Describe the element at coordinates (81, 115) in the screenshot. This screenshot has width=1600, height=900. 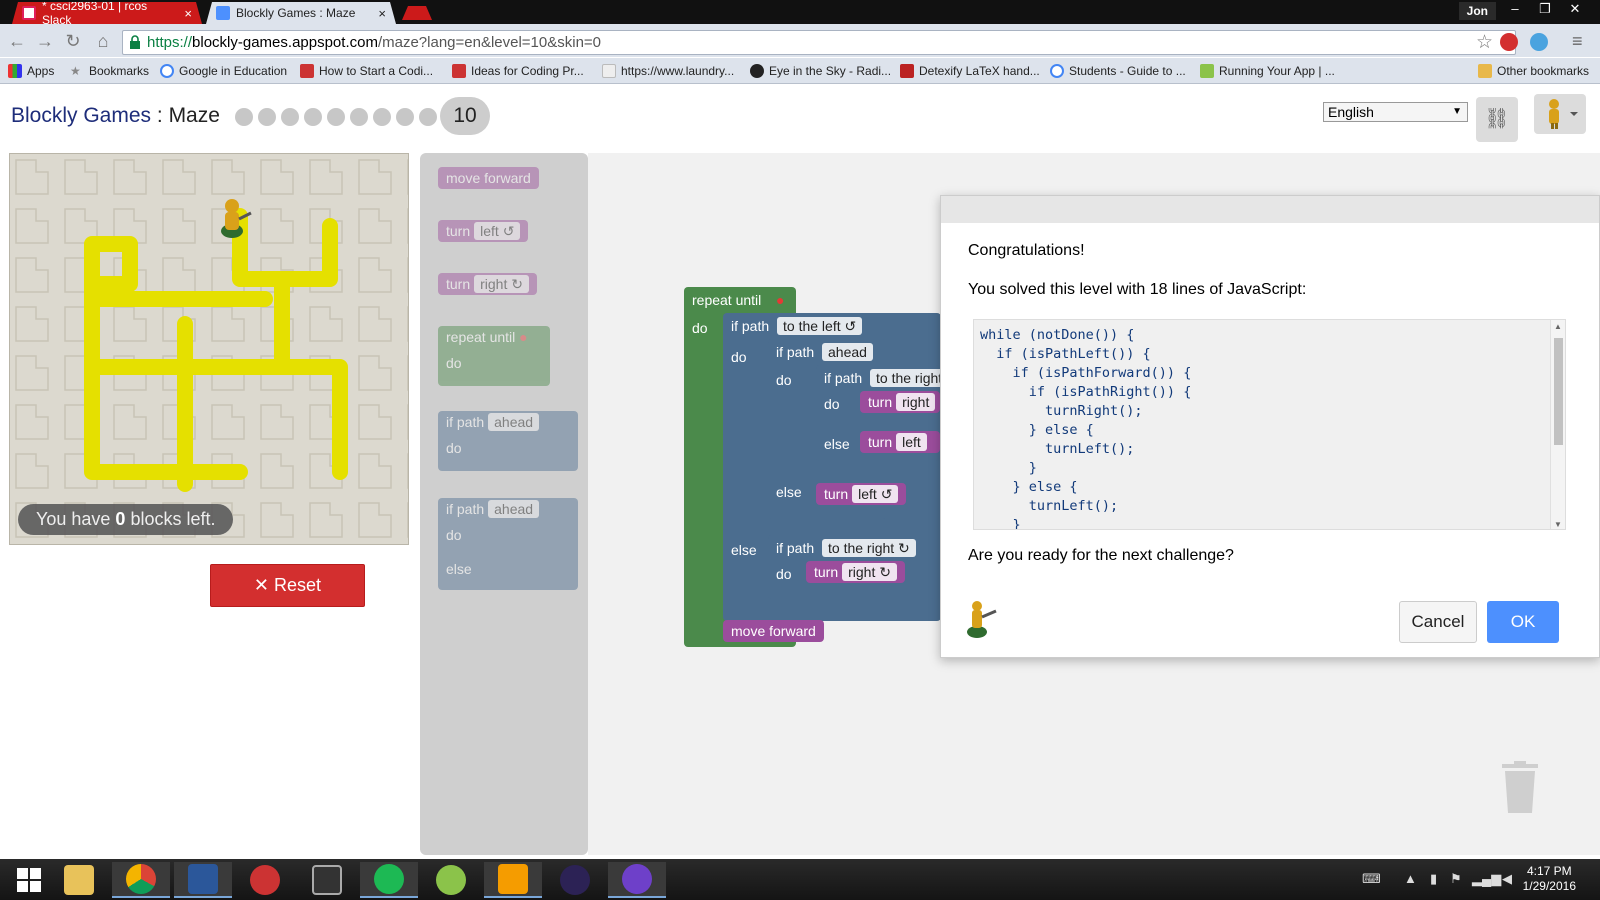
I see `app-title-link: Blockly Games` at that location.